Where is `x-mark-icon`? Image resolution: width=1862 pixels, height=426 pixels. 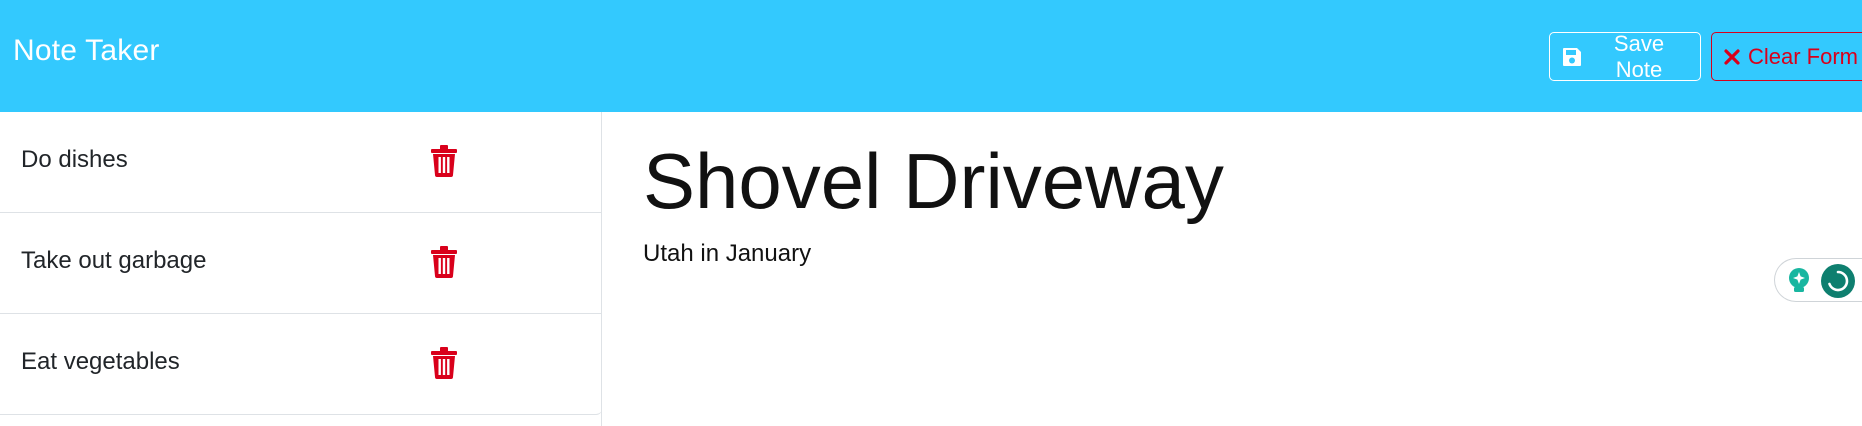
x-mark-icon is located at coordinates (1732, 56).